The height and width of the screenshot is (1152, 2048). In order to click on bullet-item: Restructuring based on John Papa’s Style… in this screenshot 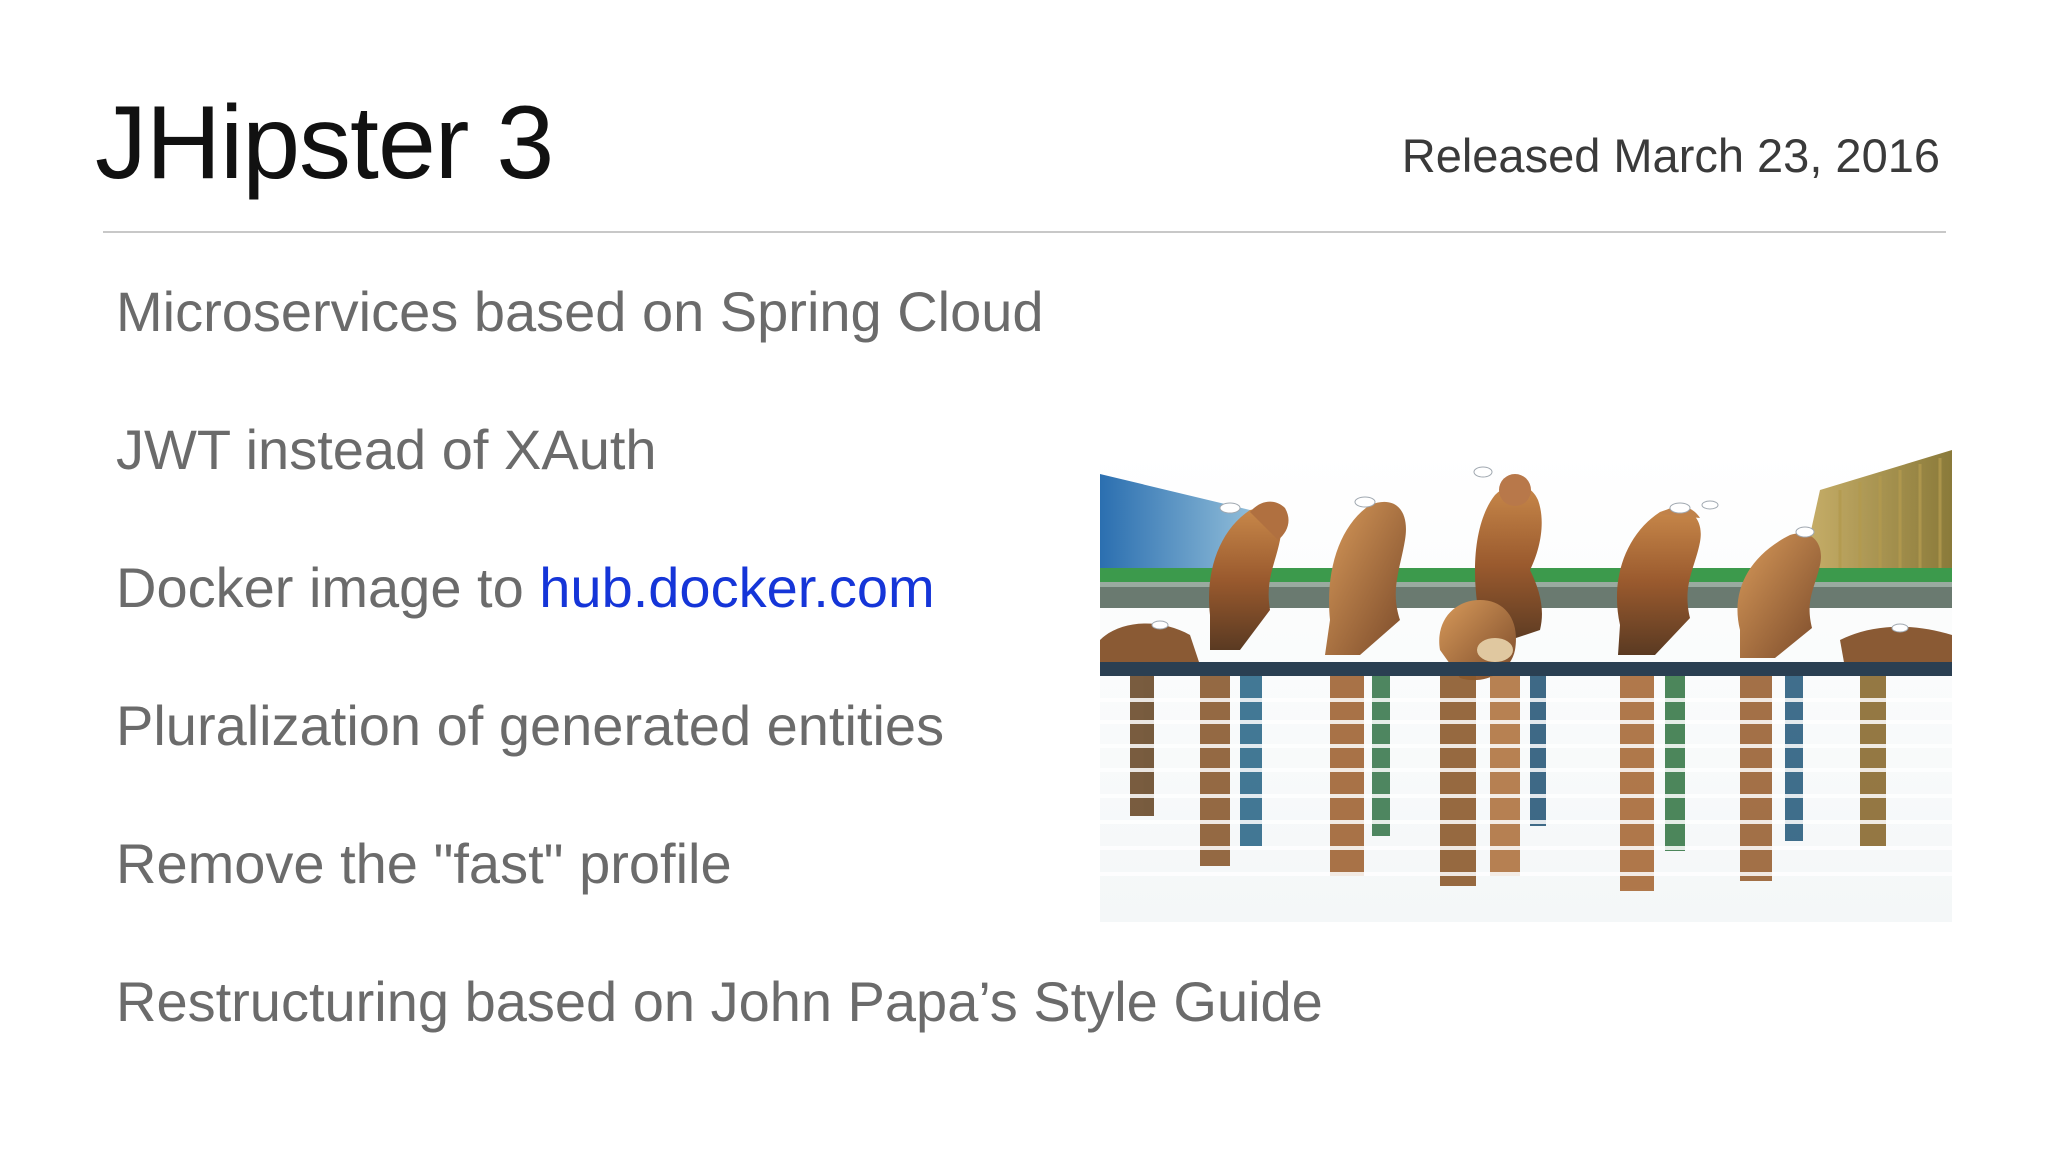, I will do `click(719, 1039)`.